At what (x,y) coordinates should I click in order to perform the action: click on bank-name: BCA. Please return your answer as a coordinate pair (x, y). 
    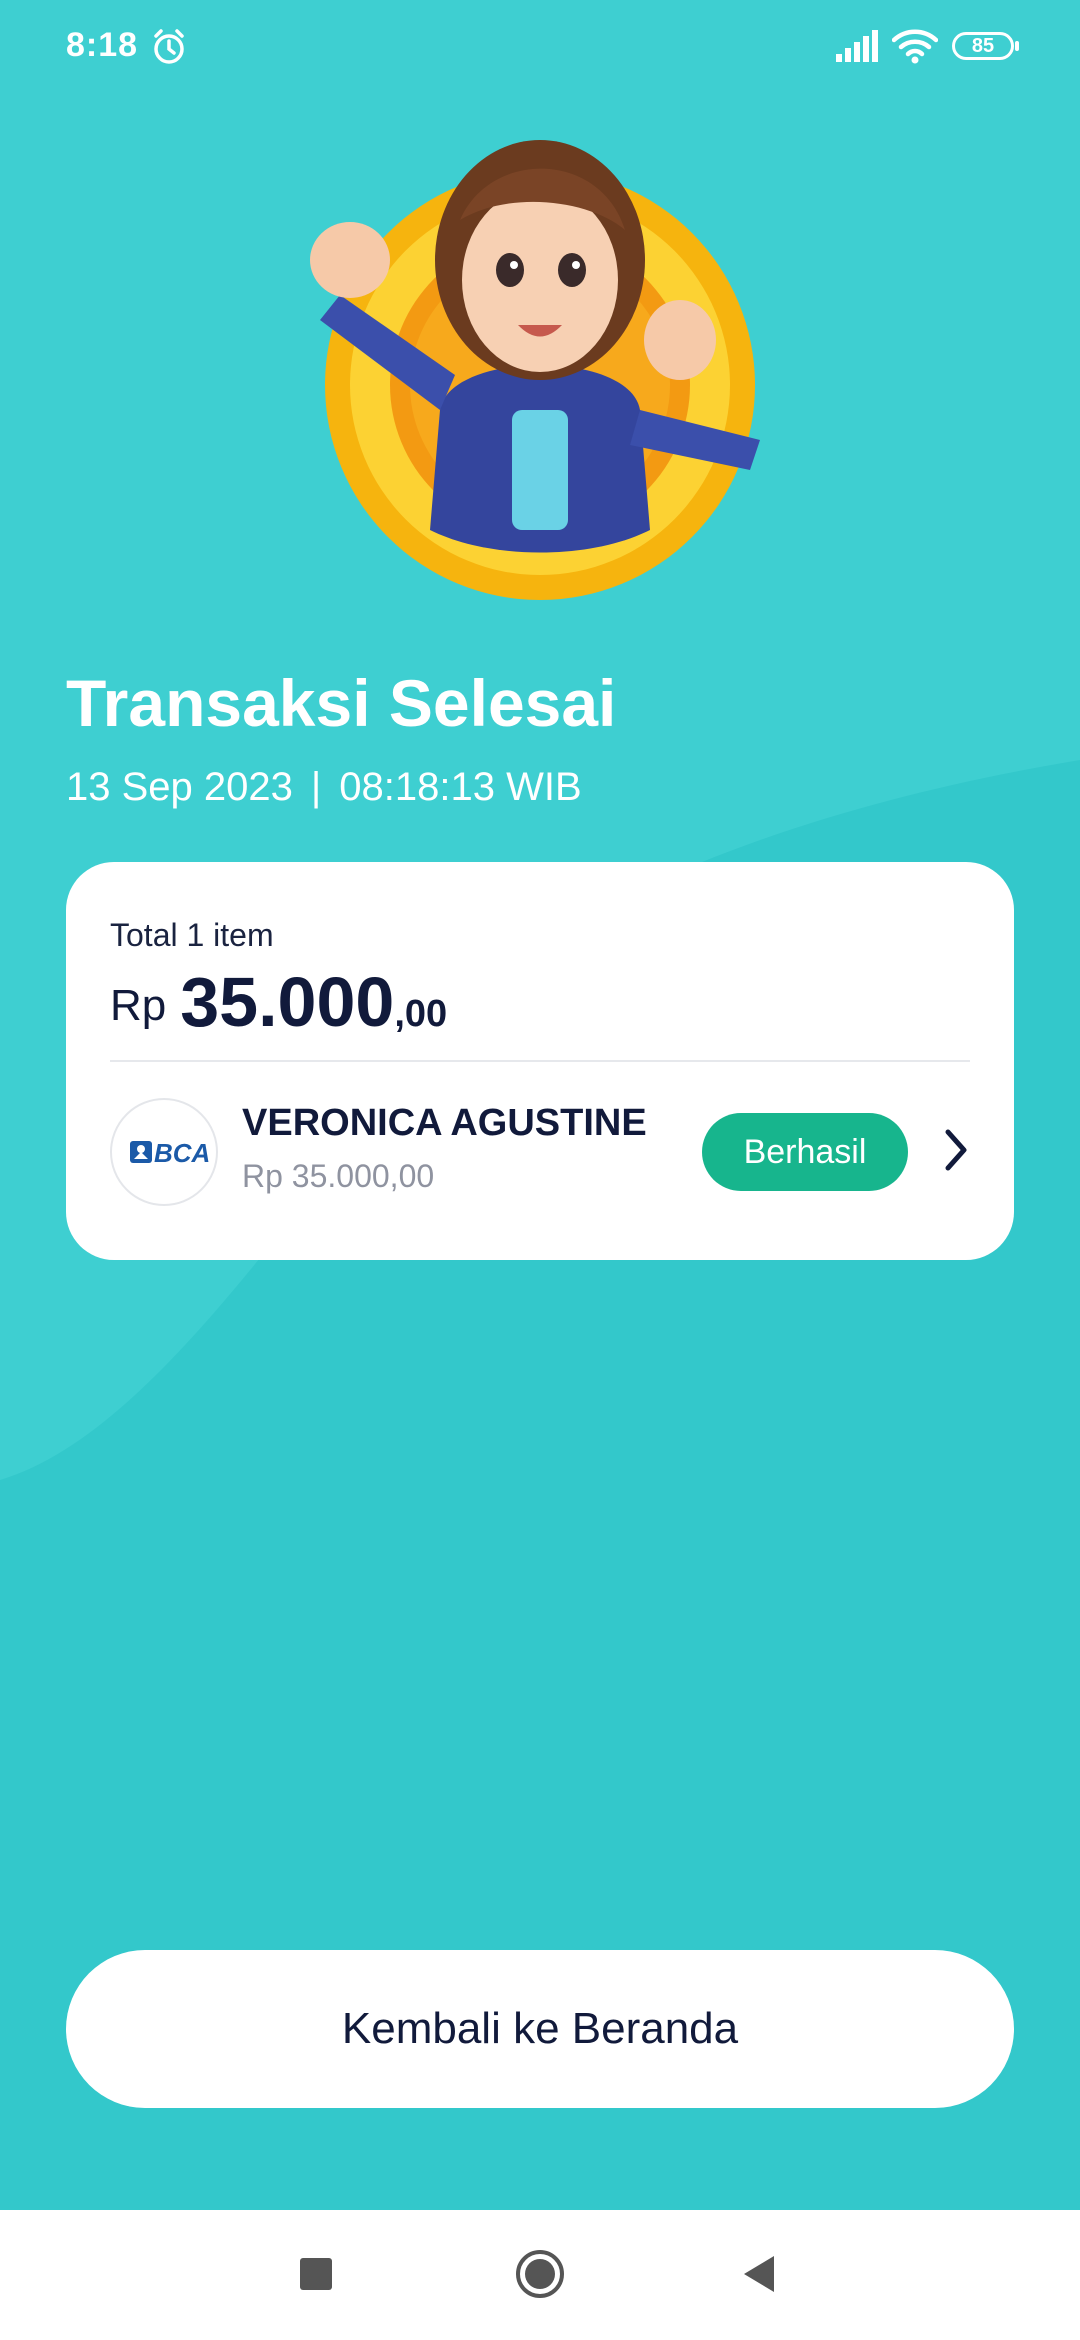
    Looking at the image, I should click on (182, 1153).